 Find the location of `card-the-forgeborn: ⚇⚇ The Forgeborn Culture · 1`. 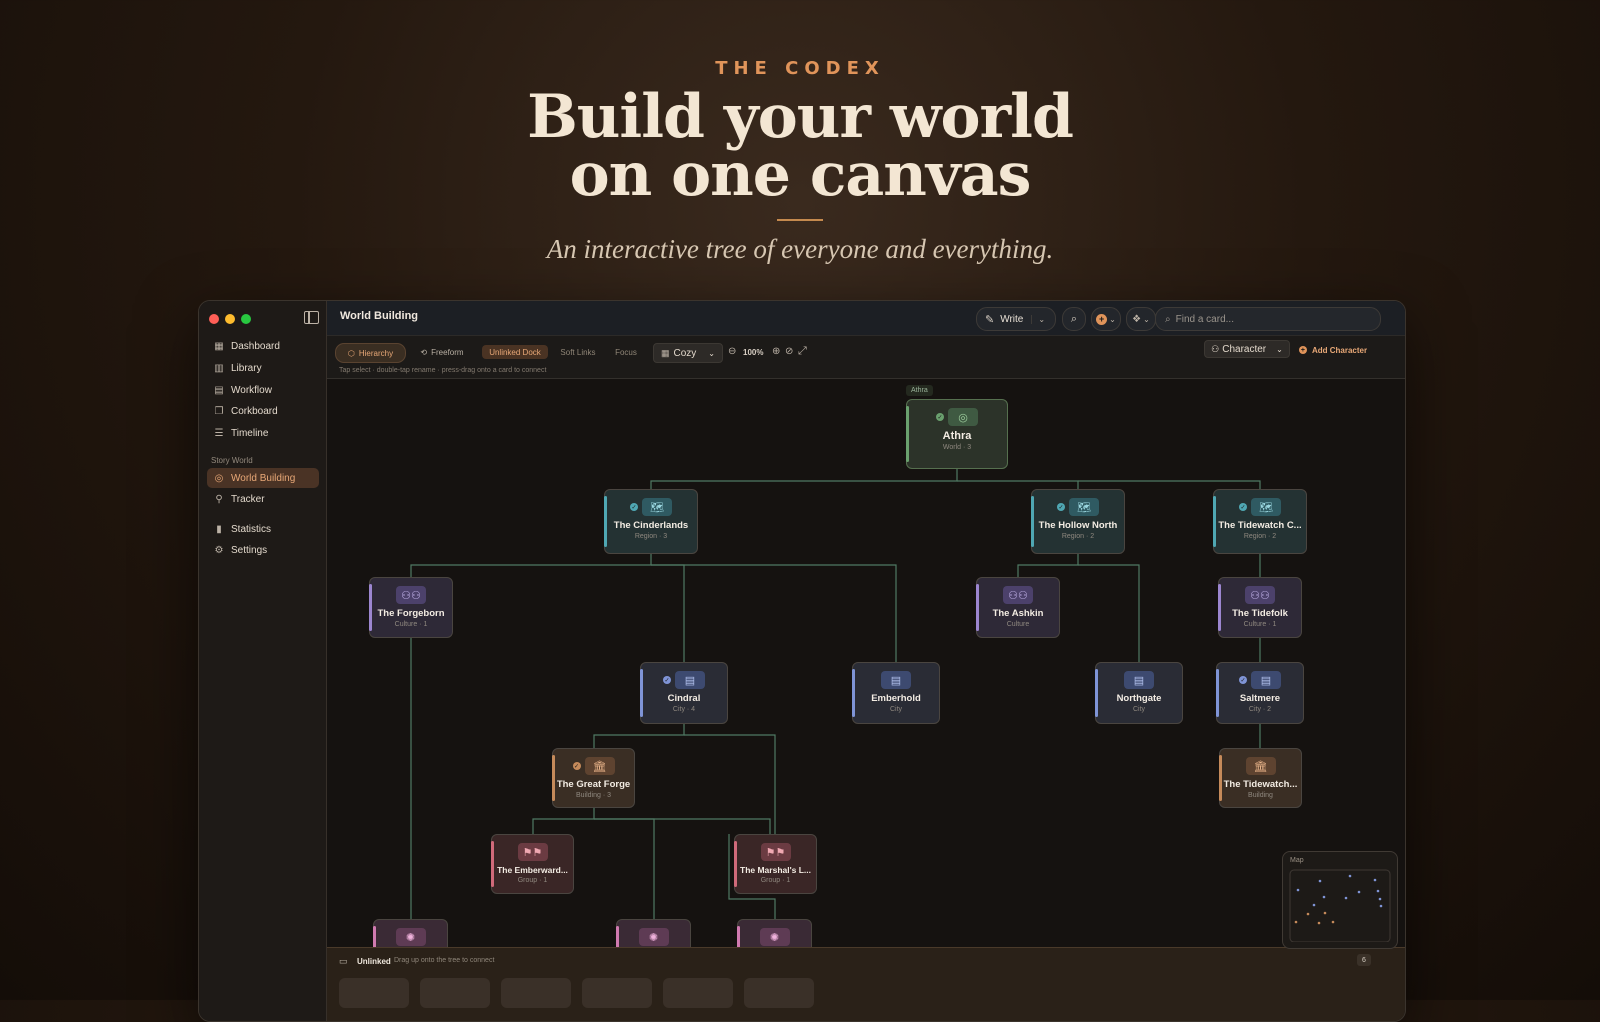

card-the-forgeborn: ⚇⚇ The Forgeborn Culture · 1 is located at coordinates (411, 607).